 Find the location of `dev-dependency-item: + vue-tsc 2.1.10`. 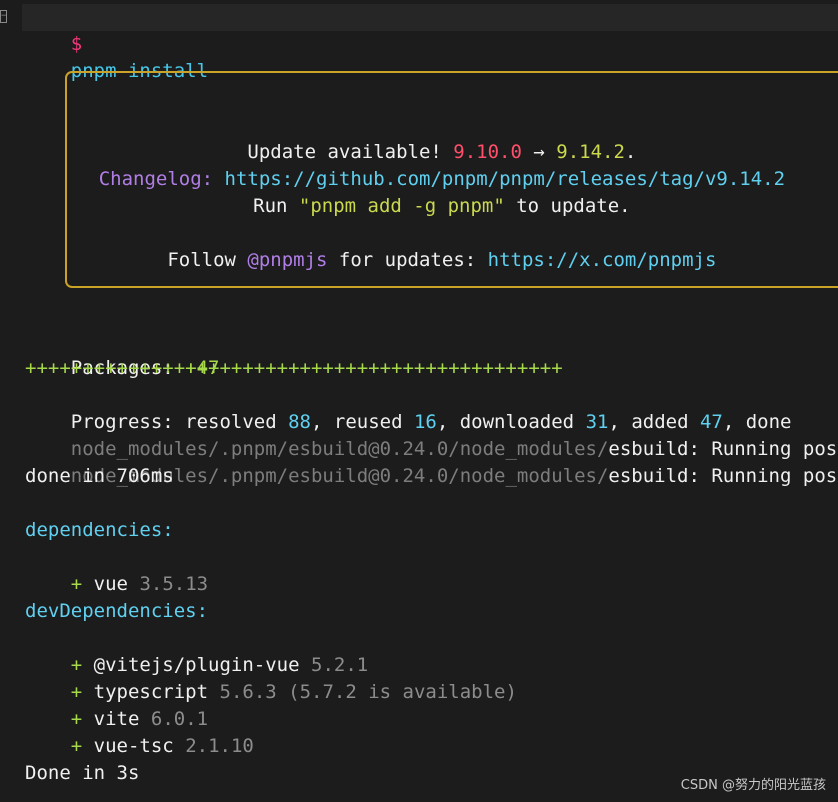

dev-dependency-item: + vue-tsc 2.1.10 is located at coordinates (162, 746).